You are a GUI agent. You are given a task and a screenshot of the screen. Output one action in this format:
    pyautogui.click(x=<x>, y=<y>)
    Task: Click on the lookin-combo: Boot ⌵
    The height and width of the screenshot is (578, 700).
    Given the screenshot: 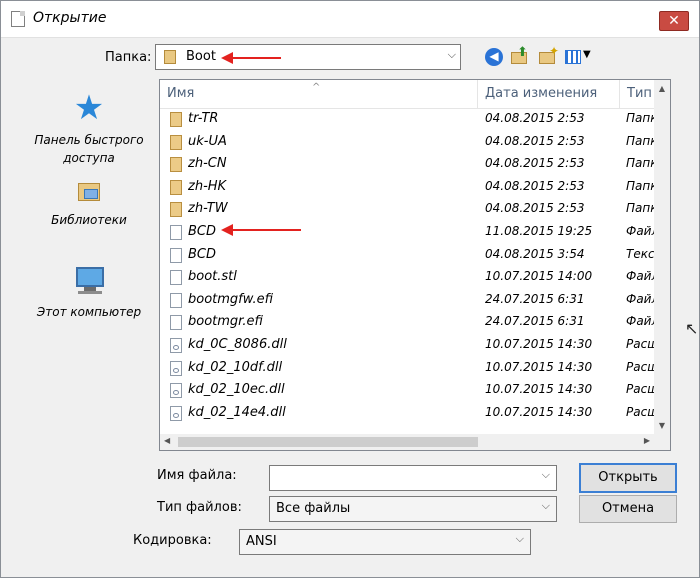 What is the action you would take?
    pyautogui.click(x=308, y=57)
    